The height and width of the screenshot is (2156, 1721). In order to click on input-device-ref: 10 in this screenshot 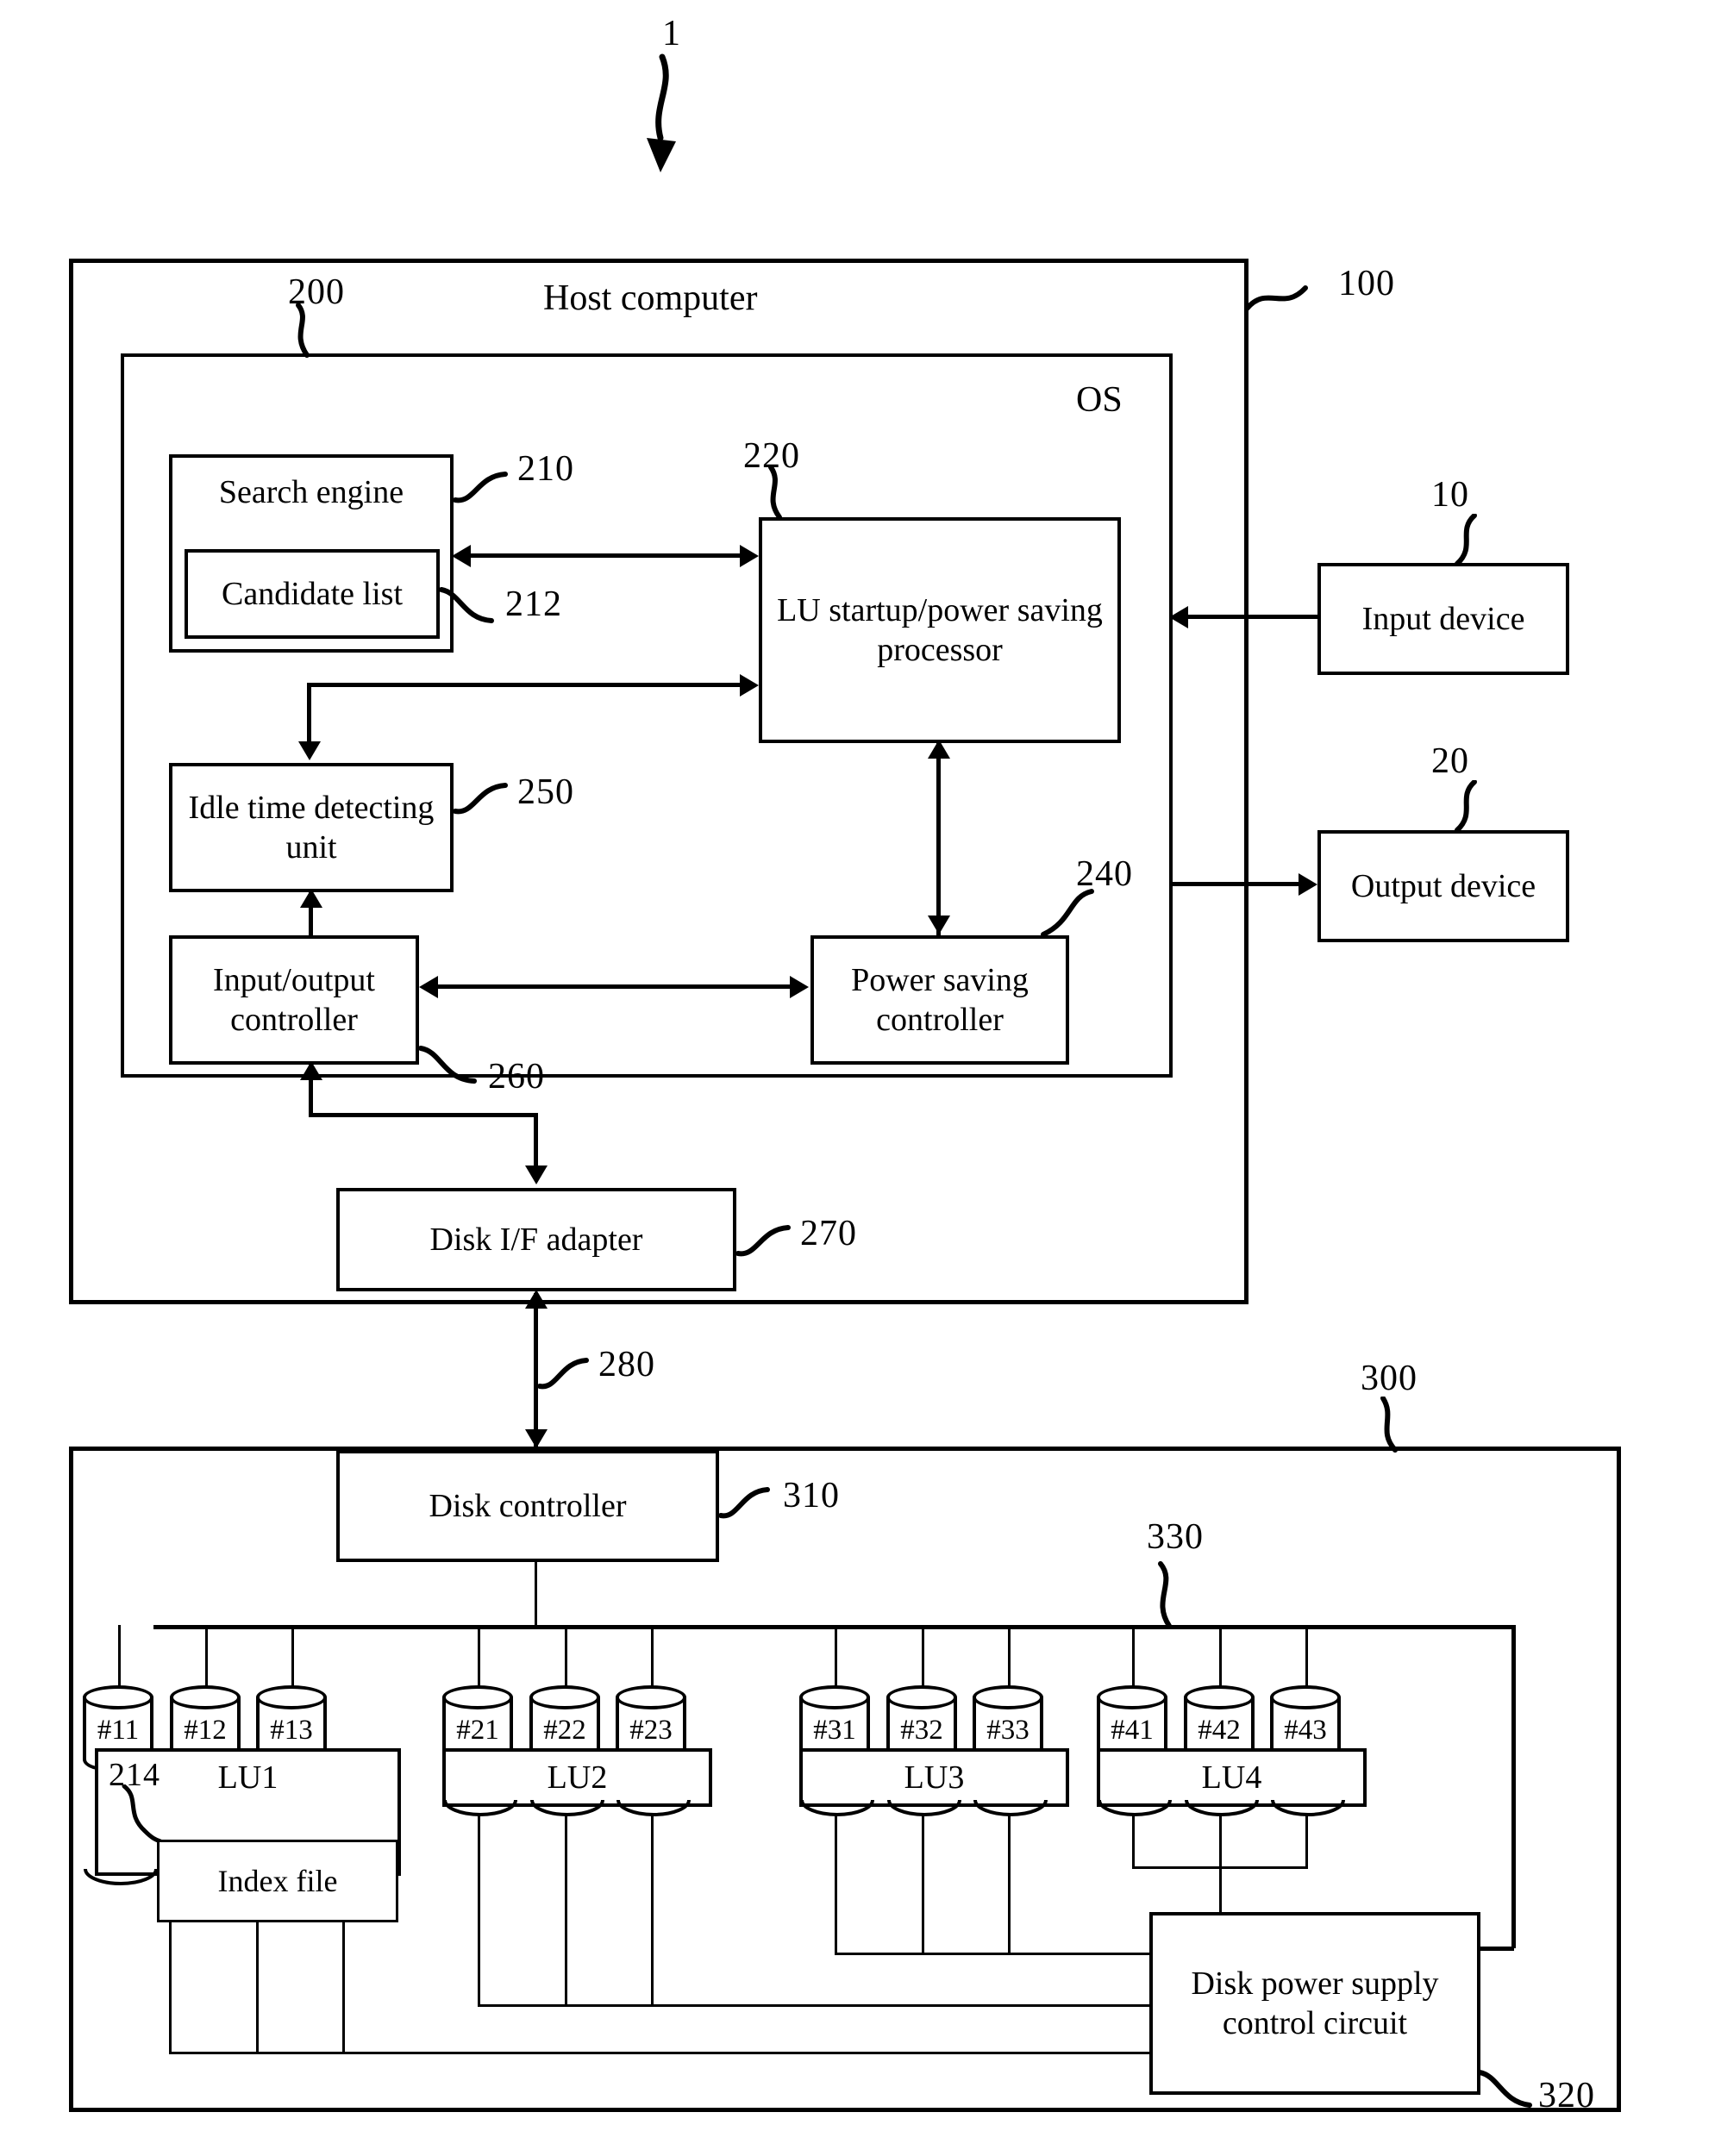, I will do `click(1450, 495)`.